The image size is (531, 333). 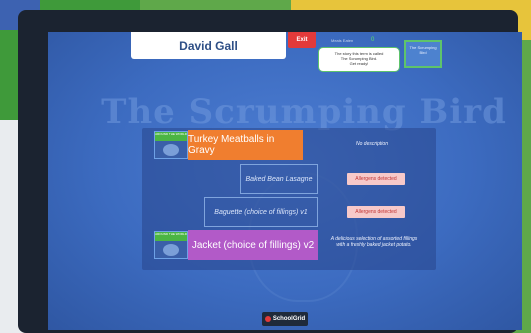 I want to click on story-thumbnail: The Scrumping Bird, so click(x=423, y=54).